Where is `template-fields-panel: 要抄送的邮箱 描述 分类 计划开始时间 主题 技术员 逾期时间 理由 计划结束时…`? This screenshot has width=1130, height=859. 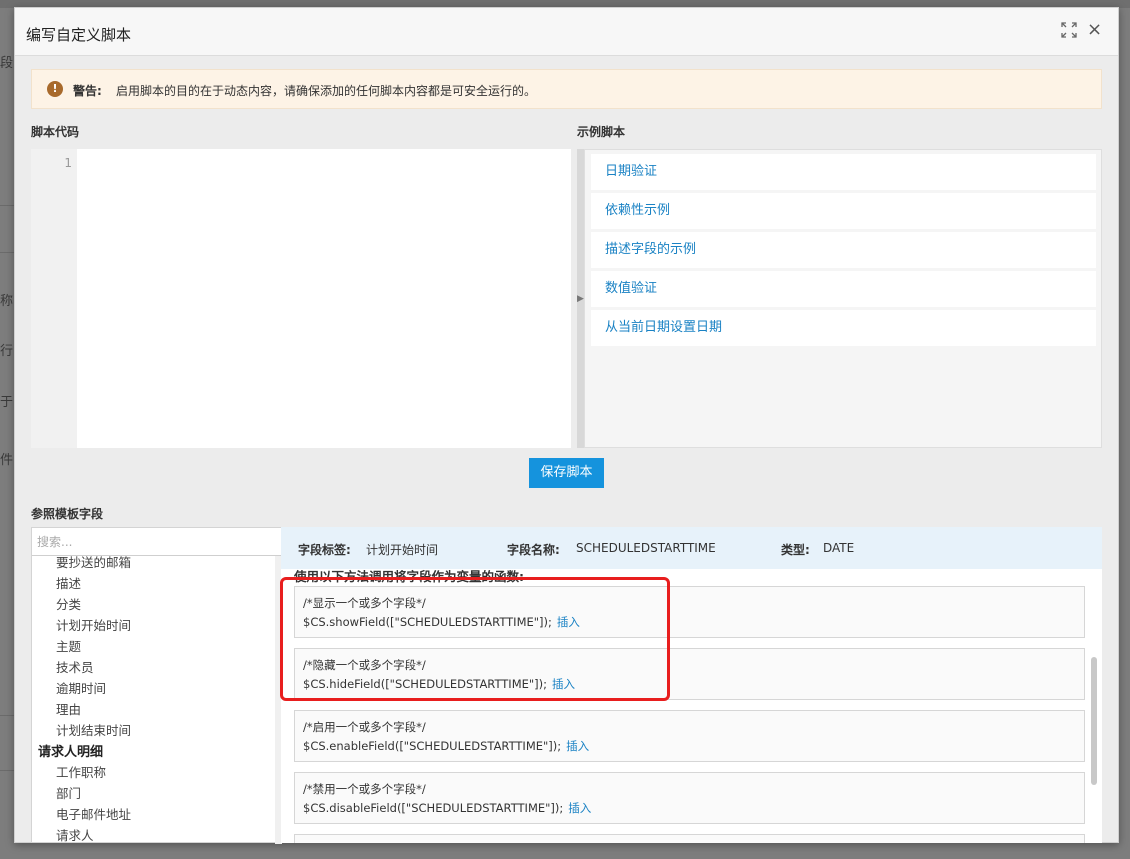
template-fields-panel: 要抄送的邮箱 描述 分类 计划开始时间 主题 技术员 逾期时间 理由 计划结束时… is located at coordinates (157, 685).